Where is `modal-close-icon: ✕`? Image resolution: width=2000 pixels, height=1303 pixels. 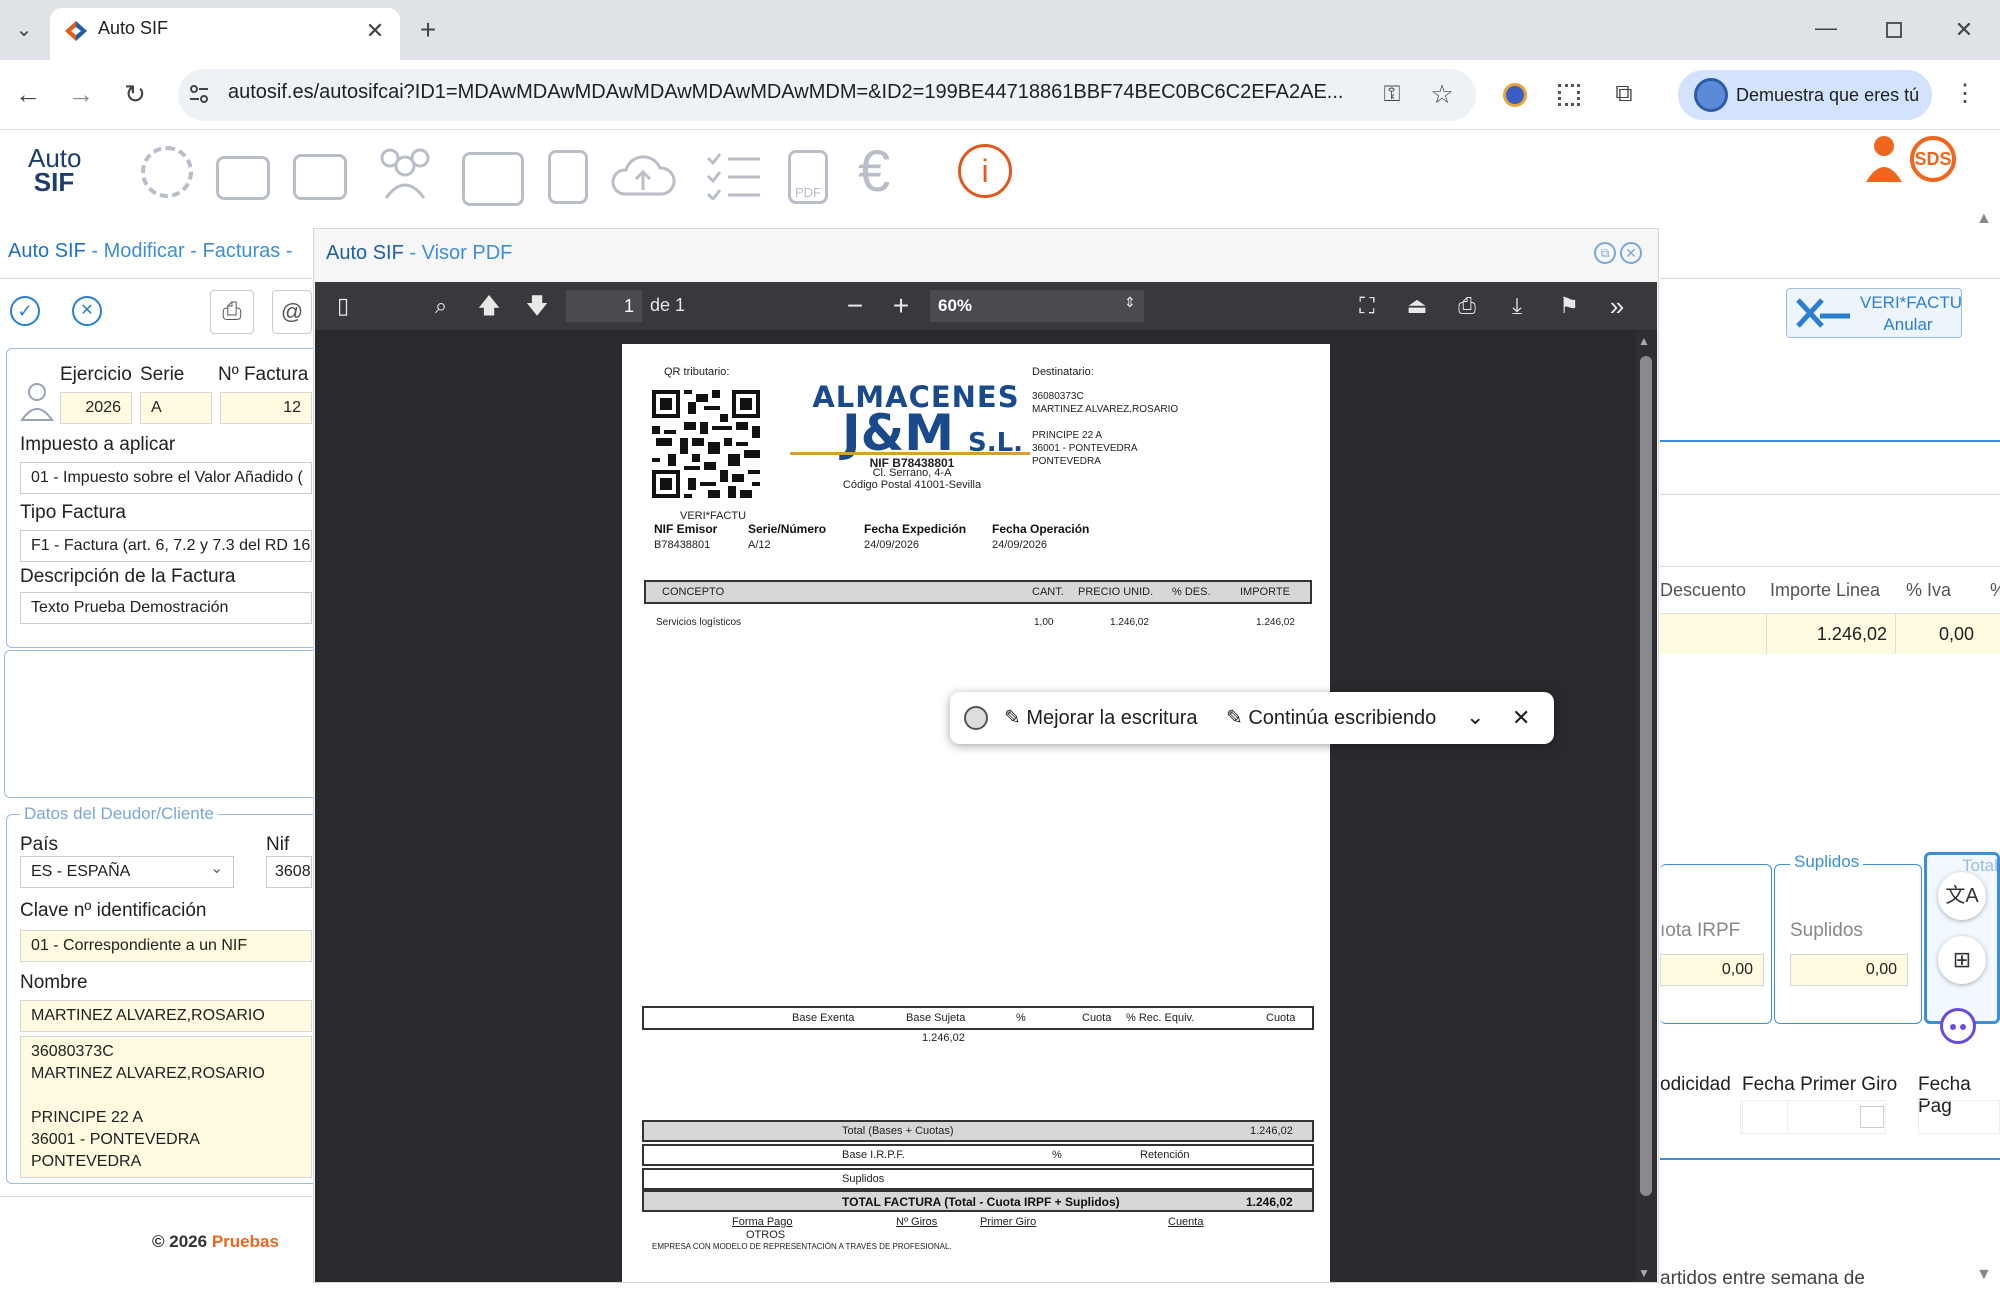 modal-close-icon: ✕ is located at coordinates (1631, 253).